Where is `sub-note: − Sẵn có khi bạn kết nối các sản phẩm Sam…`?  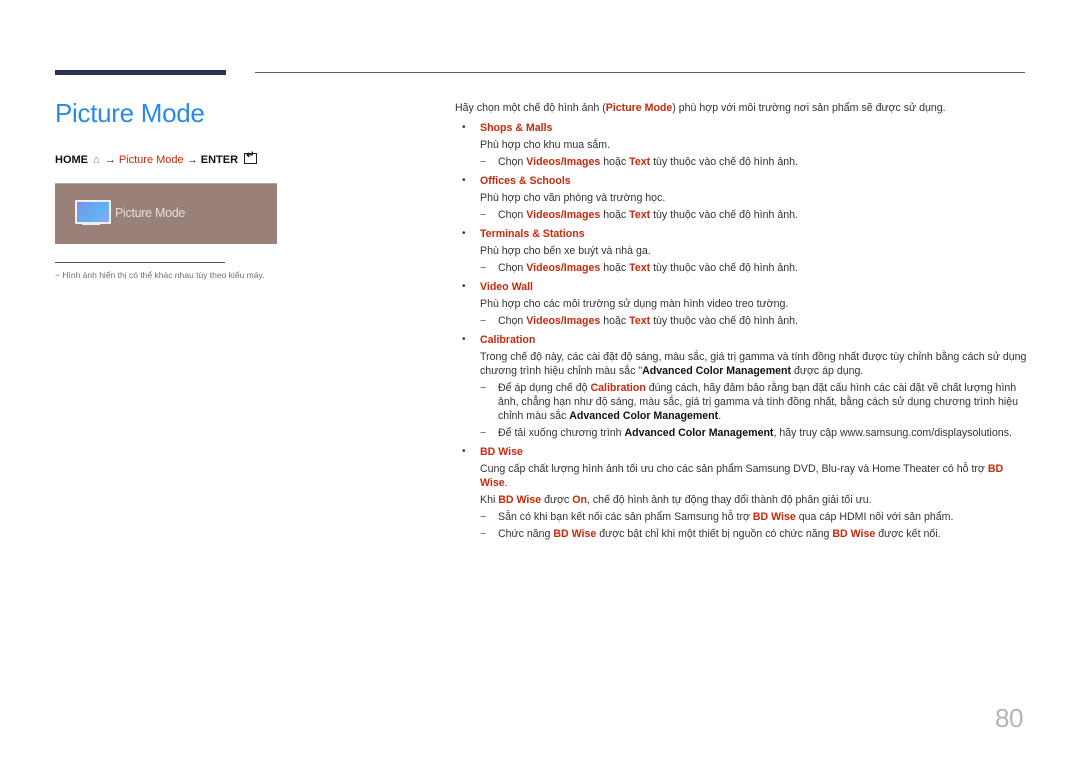
sub-note: − Sẵn có khi bạn kết nối các sản phẩm Sam… is located at coordinates (717, 517).